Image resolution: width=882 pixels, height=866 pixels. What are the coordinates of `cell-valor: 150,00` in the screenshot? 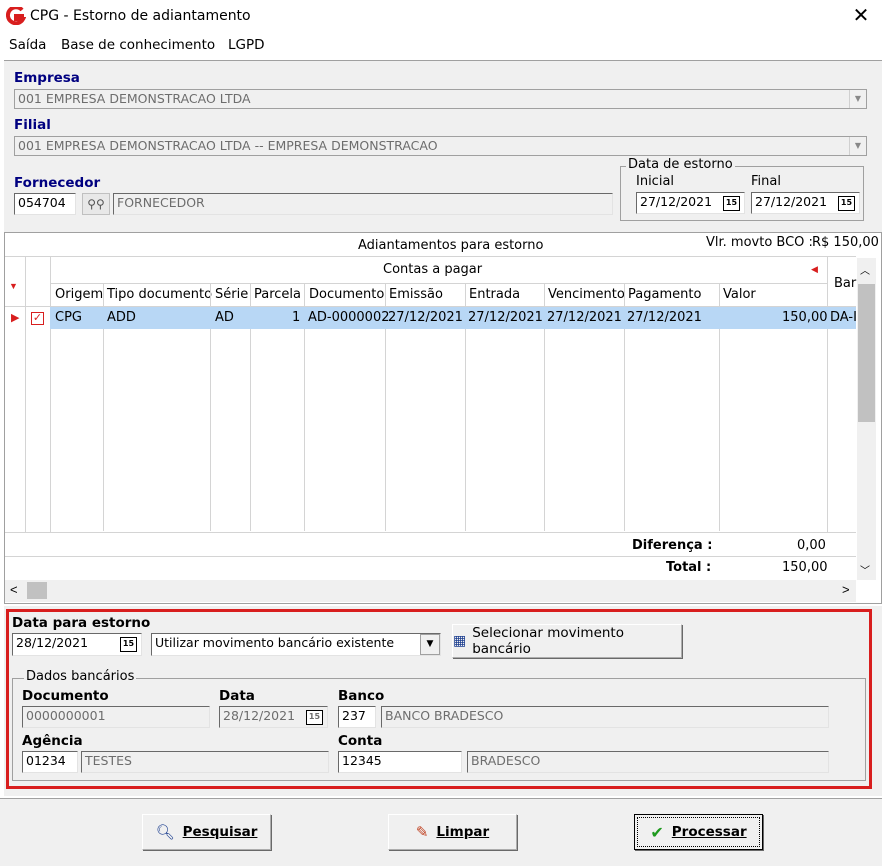 It's located at (805, 317).